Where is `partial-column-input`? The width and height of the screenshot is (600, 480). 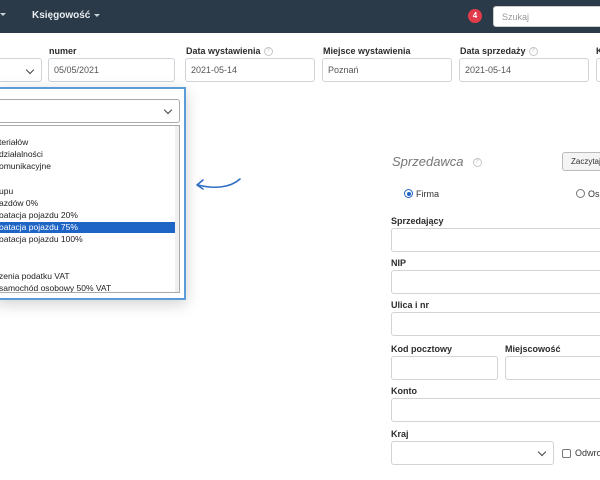 partial-column-input is located at coordinates (598, 70).